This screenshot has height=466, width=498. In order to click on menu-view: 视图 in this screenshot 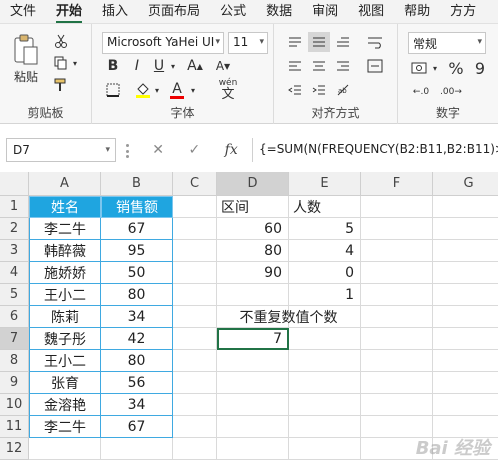, I will do `click(371, 11)`.